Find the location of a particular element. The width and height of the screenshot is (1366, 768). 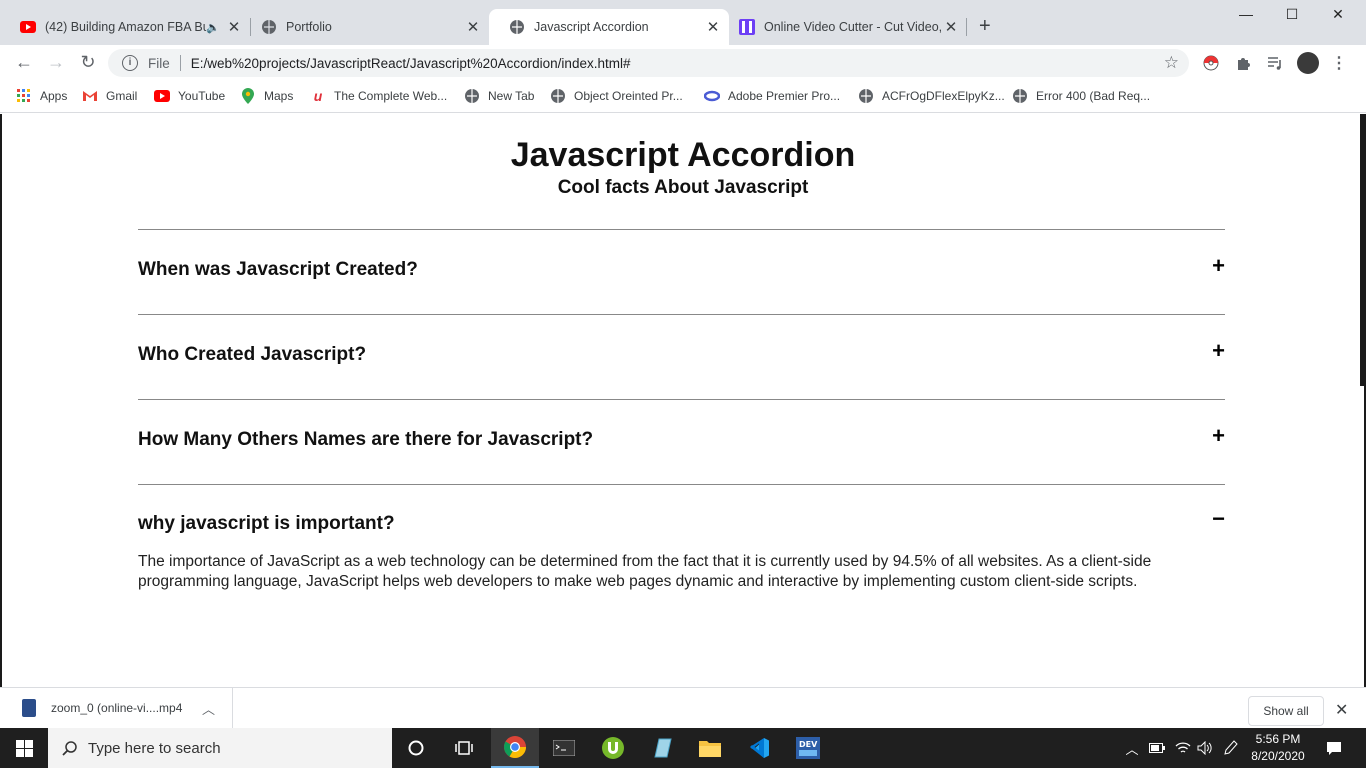

battery-icon is located at coordinates (1157, 748).